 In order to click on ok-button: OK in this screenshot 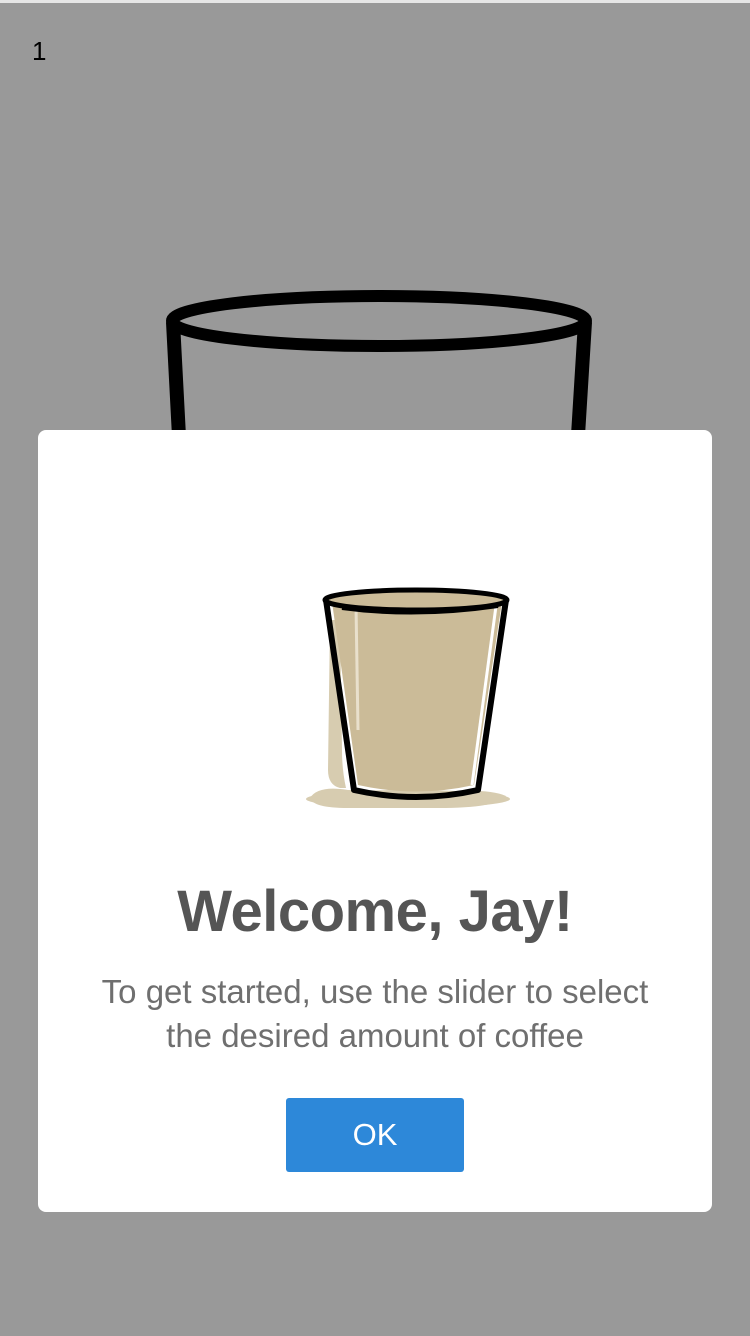, I will do `click(375, 1135)`.